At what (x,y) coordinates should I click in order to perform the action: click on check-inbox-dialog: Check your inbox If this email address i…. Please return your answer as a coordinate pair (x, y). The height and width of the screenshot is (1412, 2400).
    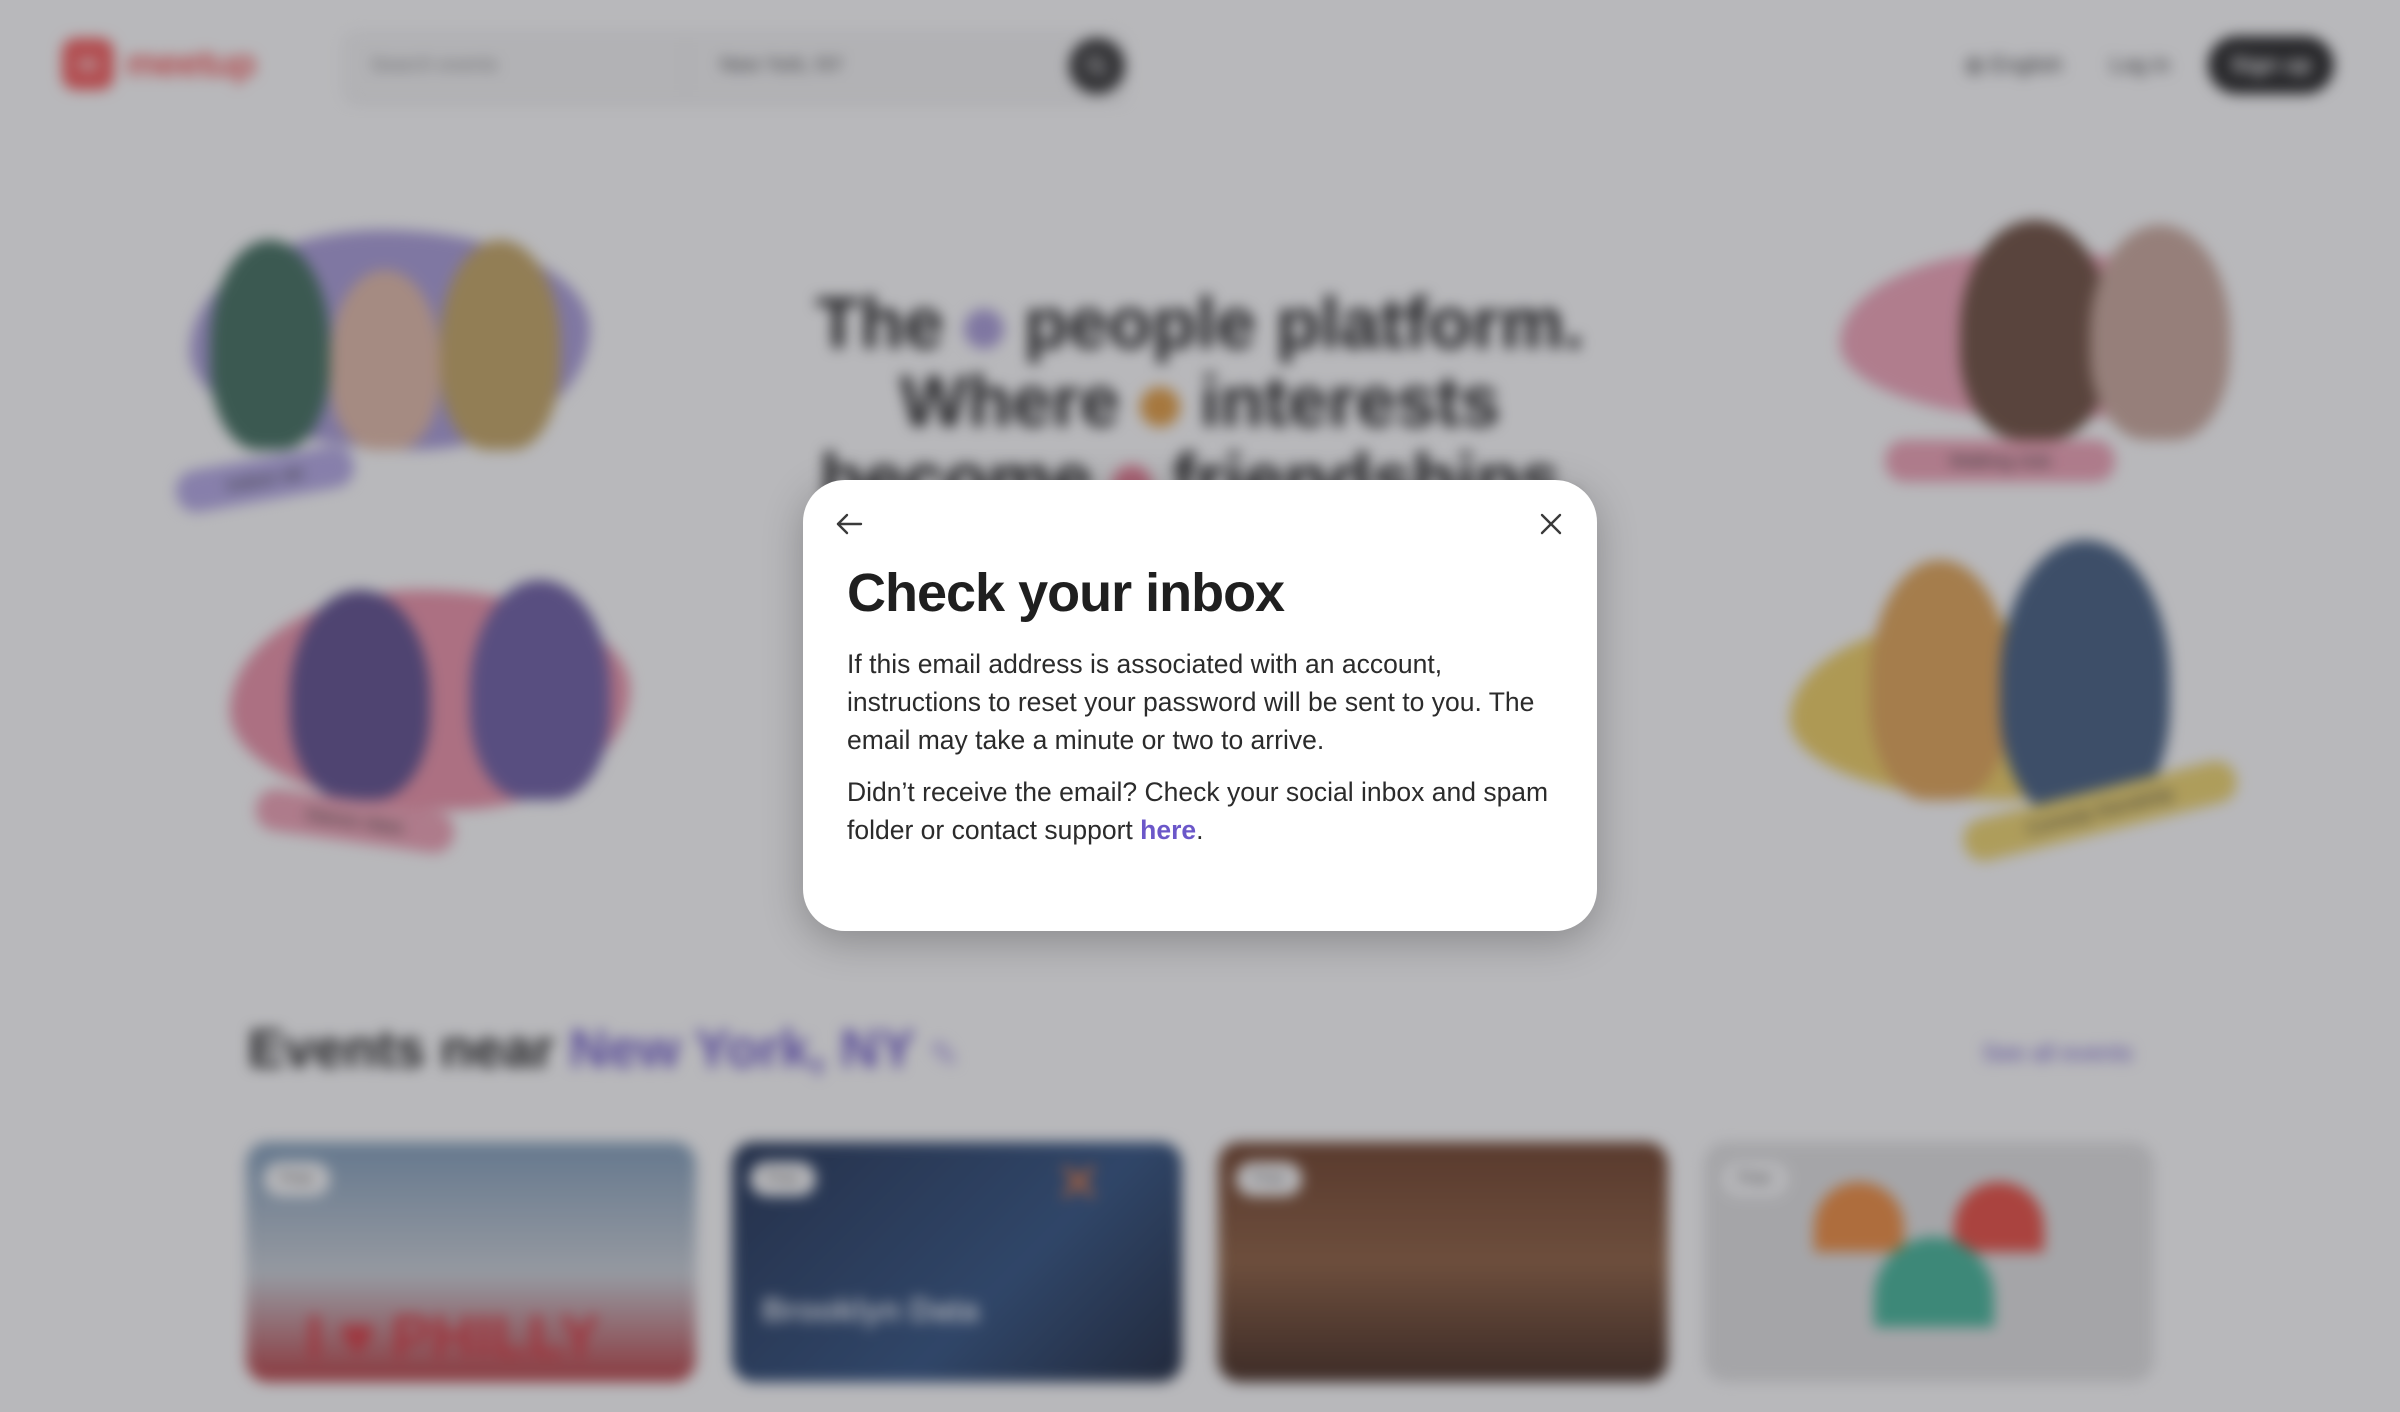
    Looking at the image, I should click on (1200, 705).